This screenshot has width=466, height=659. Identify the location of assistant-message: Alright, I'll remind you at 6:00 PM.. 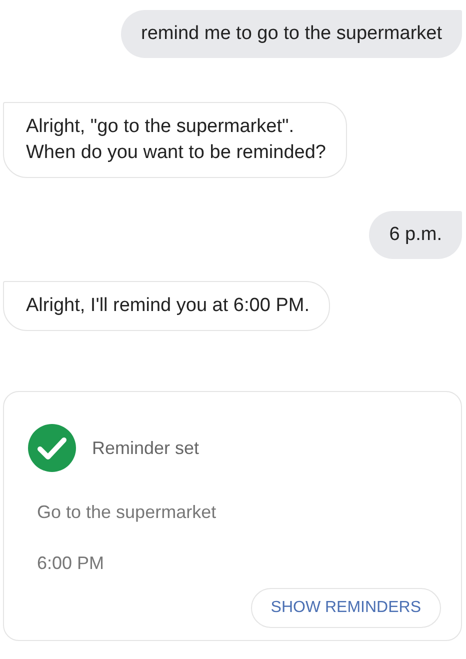
(166, 306).